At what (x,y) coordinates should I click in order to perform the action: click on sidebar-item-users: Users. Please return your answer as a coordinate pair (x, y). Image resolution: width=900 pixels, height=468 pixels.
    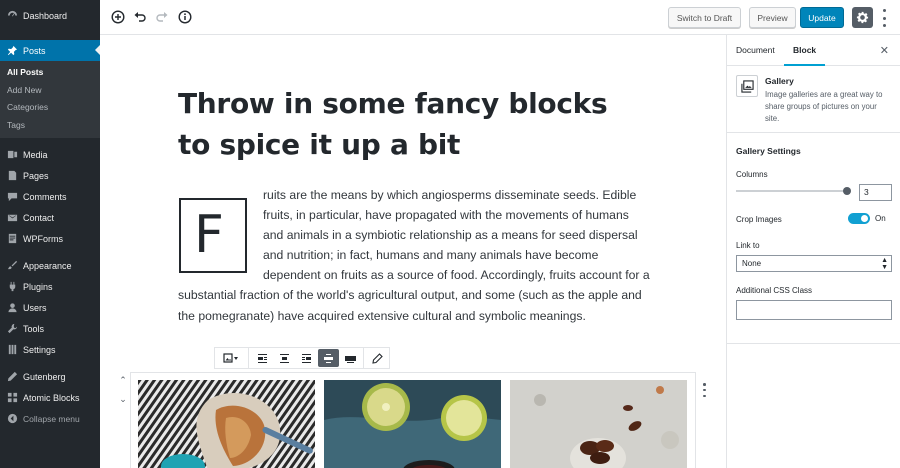
    Looking at the image, I should click on (50, 307).